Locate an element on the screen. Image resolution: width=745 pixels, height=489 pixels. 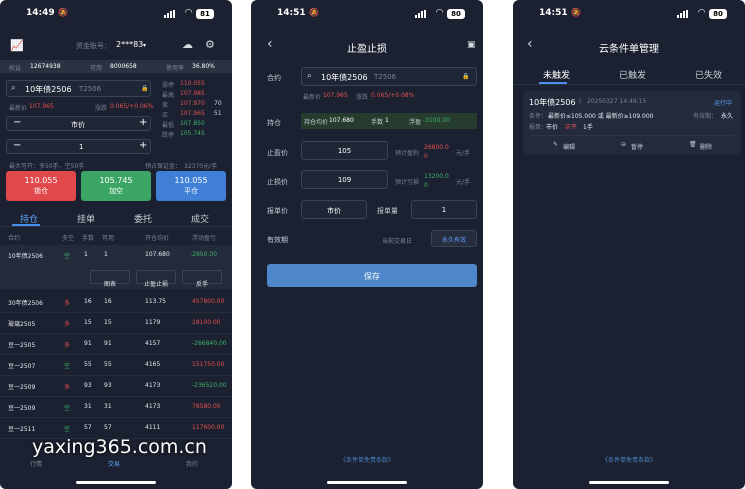
validity-option-today: 当前交易日 is located at coordinates (397, 240).